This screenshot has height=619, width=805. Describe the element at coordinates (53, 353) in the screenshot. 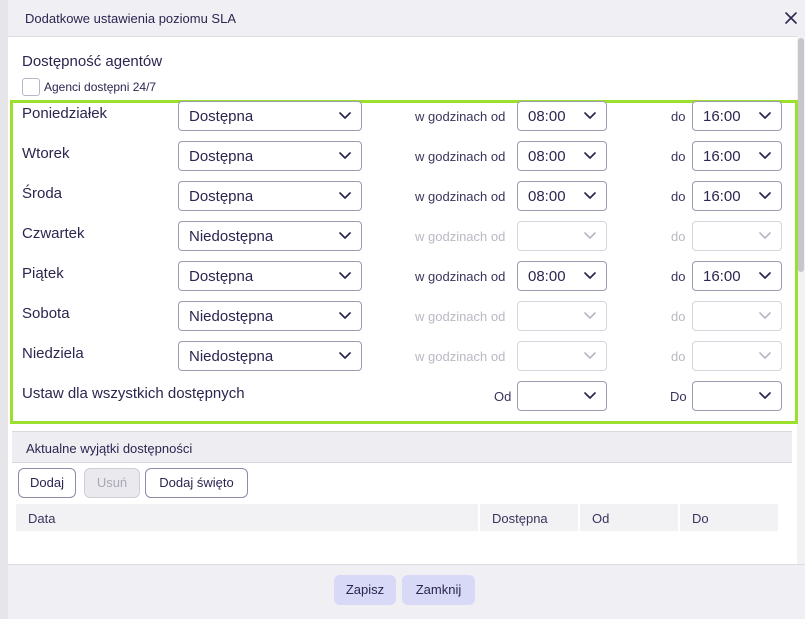

I see `day-label: Niedziela` at that location.